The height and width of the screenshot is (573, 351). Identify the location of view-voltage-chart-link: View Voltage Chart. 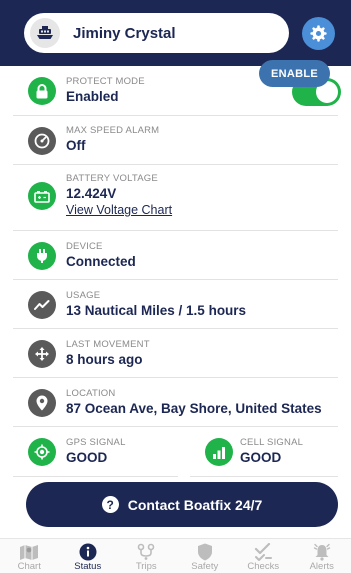
(119, 210).